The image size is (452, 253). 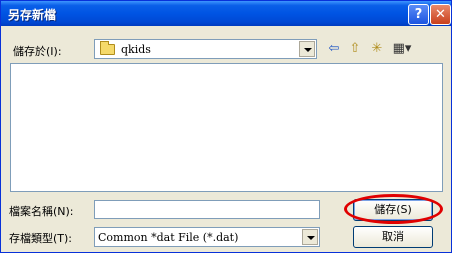 What do you see at coordinates (168, 237) in the screenshot?
I see `filetype-value: Common *dat File (*.dat)` at bounding box center [168, 237].